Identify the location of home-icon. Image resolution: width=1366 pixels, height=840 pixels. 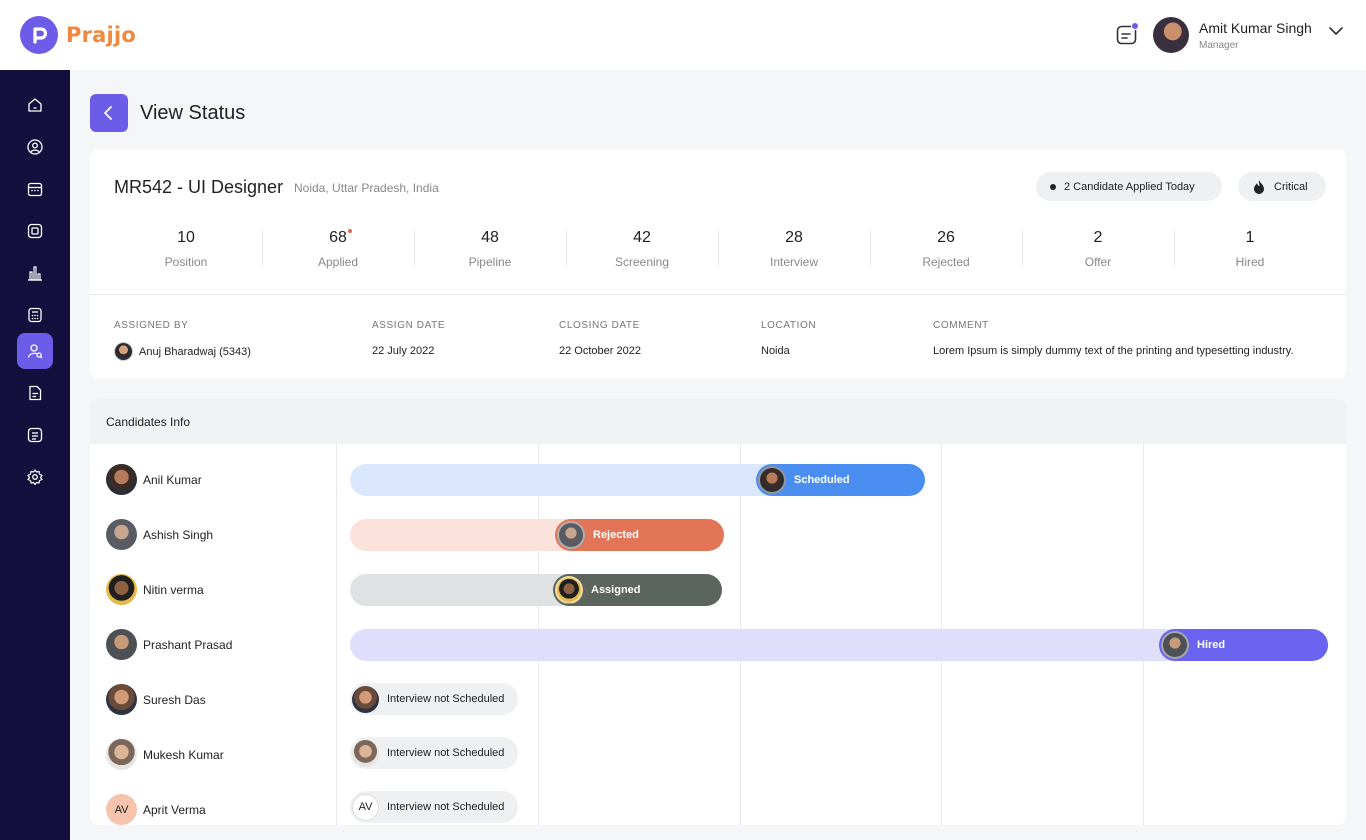
(35, 105).